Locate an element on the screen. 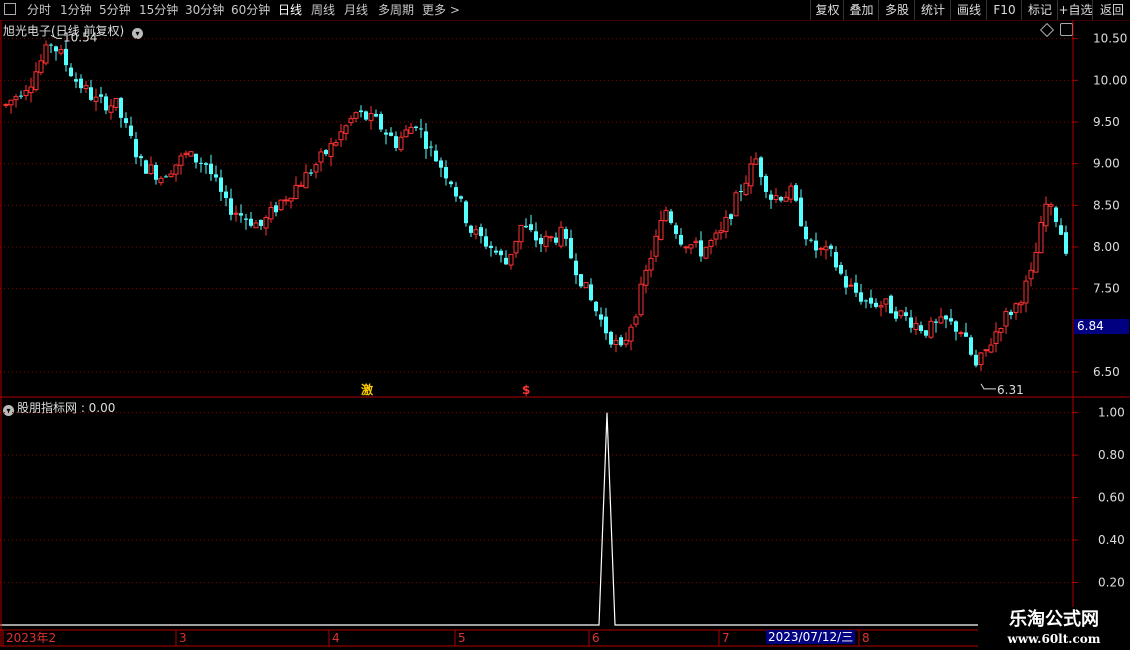  time-tick-label: 8 is located at coordinates (866, 638).